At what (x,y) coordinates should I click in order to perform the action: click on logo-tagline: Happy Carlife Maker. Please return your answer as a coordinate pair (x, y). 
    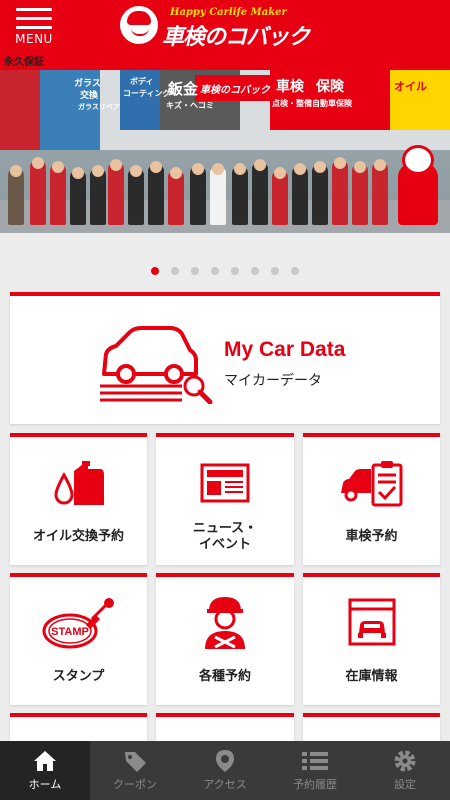
    Looking at the image, I should click on (228, 12).